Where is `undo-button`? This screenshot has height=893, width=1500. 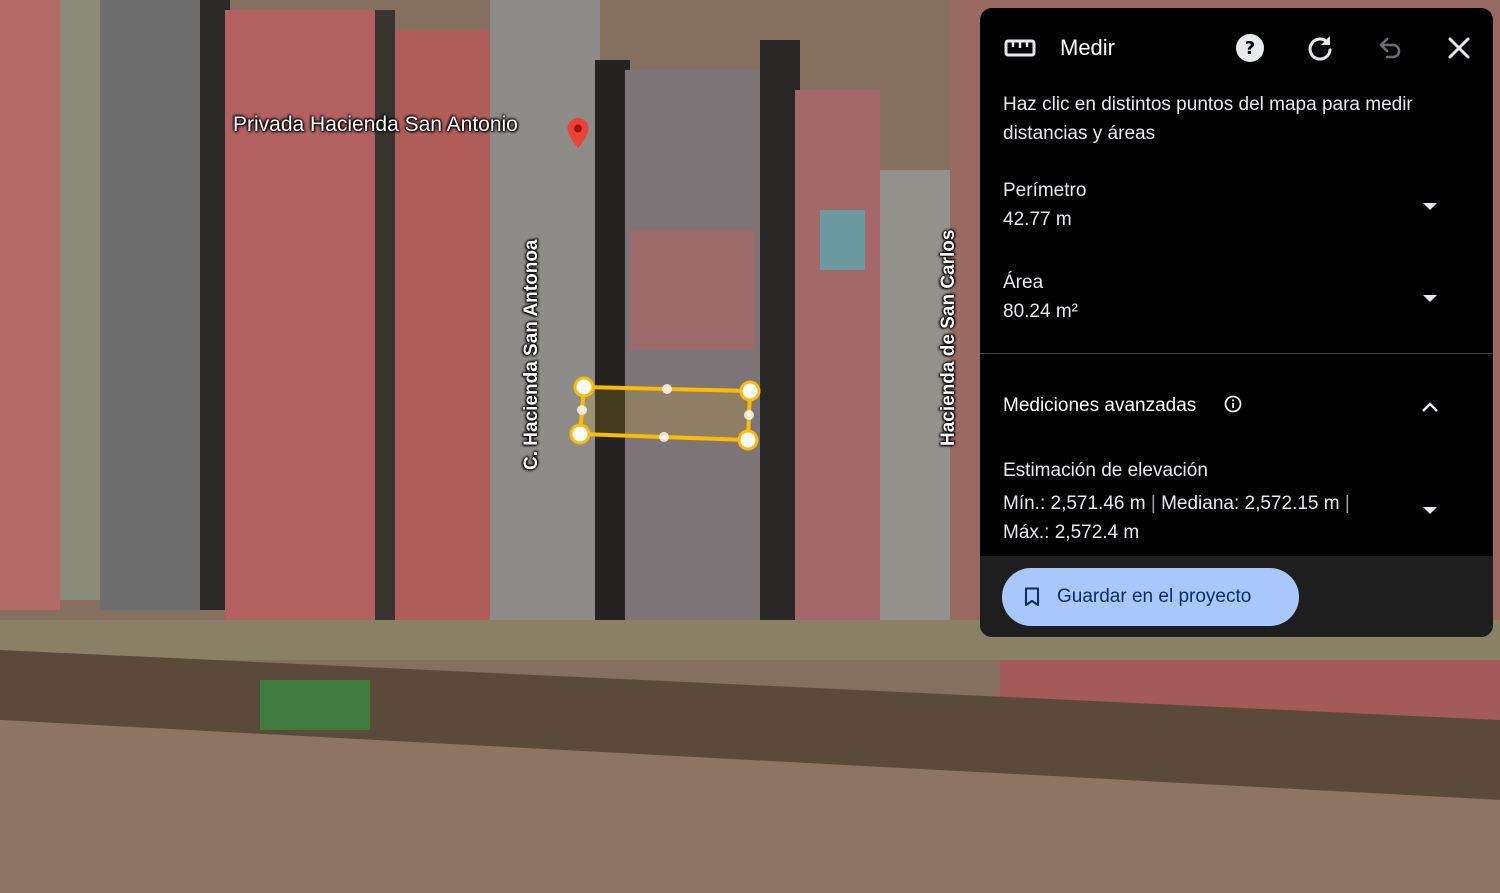
undo-button is located at coordinates (1390, 48).